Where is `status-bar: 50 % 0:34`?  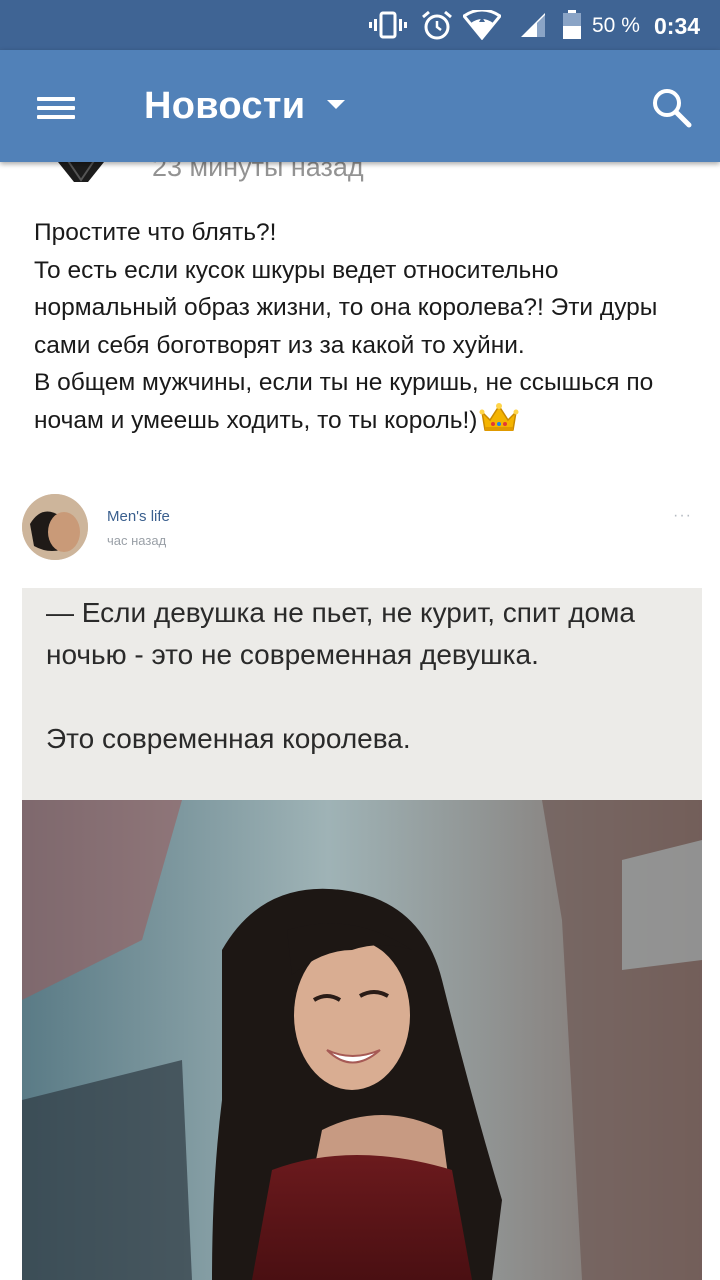 status-bar: 50 % 0:34 is located at coordinates (360, 25).